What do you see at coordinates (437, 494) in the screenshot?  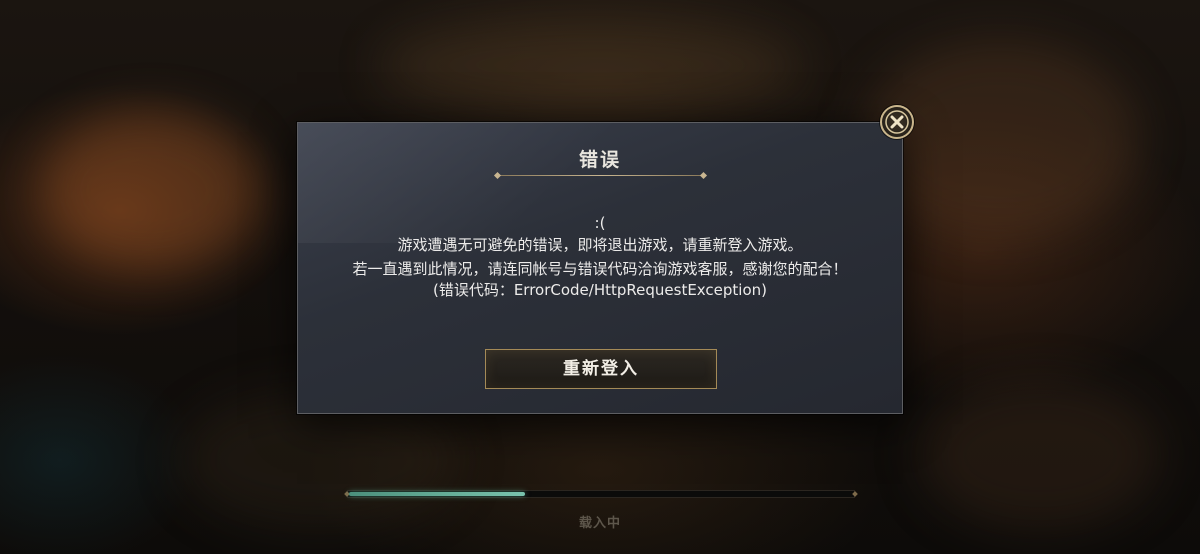 I see `loading-progress-fill` at bounding box center [437, 494].